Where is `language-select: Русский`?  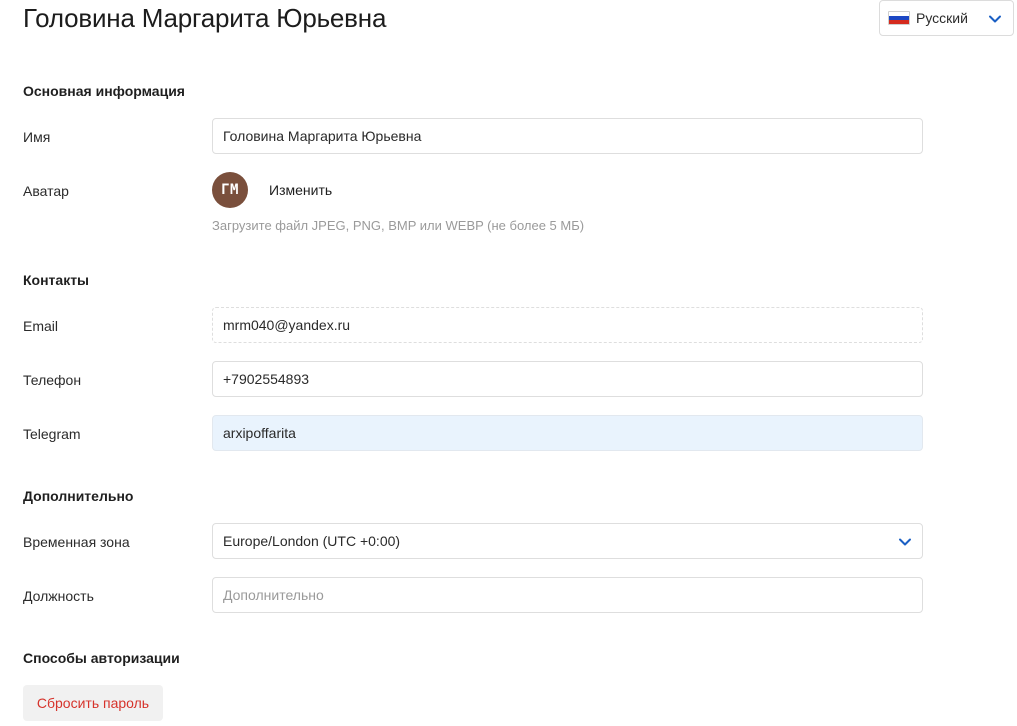
language-select: Русский is located at coordinates (946, 18).